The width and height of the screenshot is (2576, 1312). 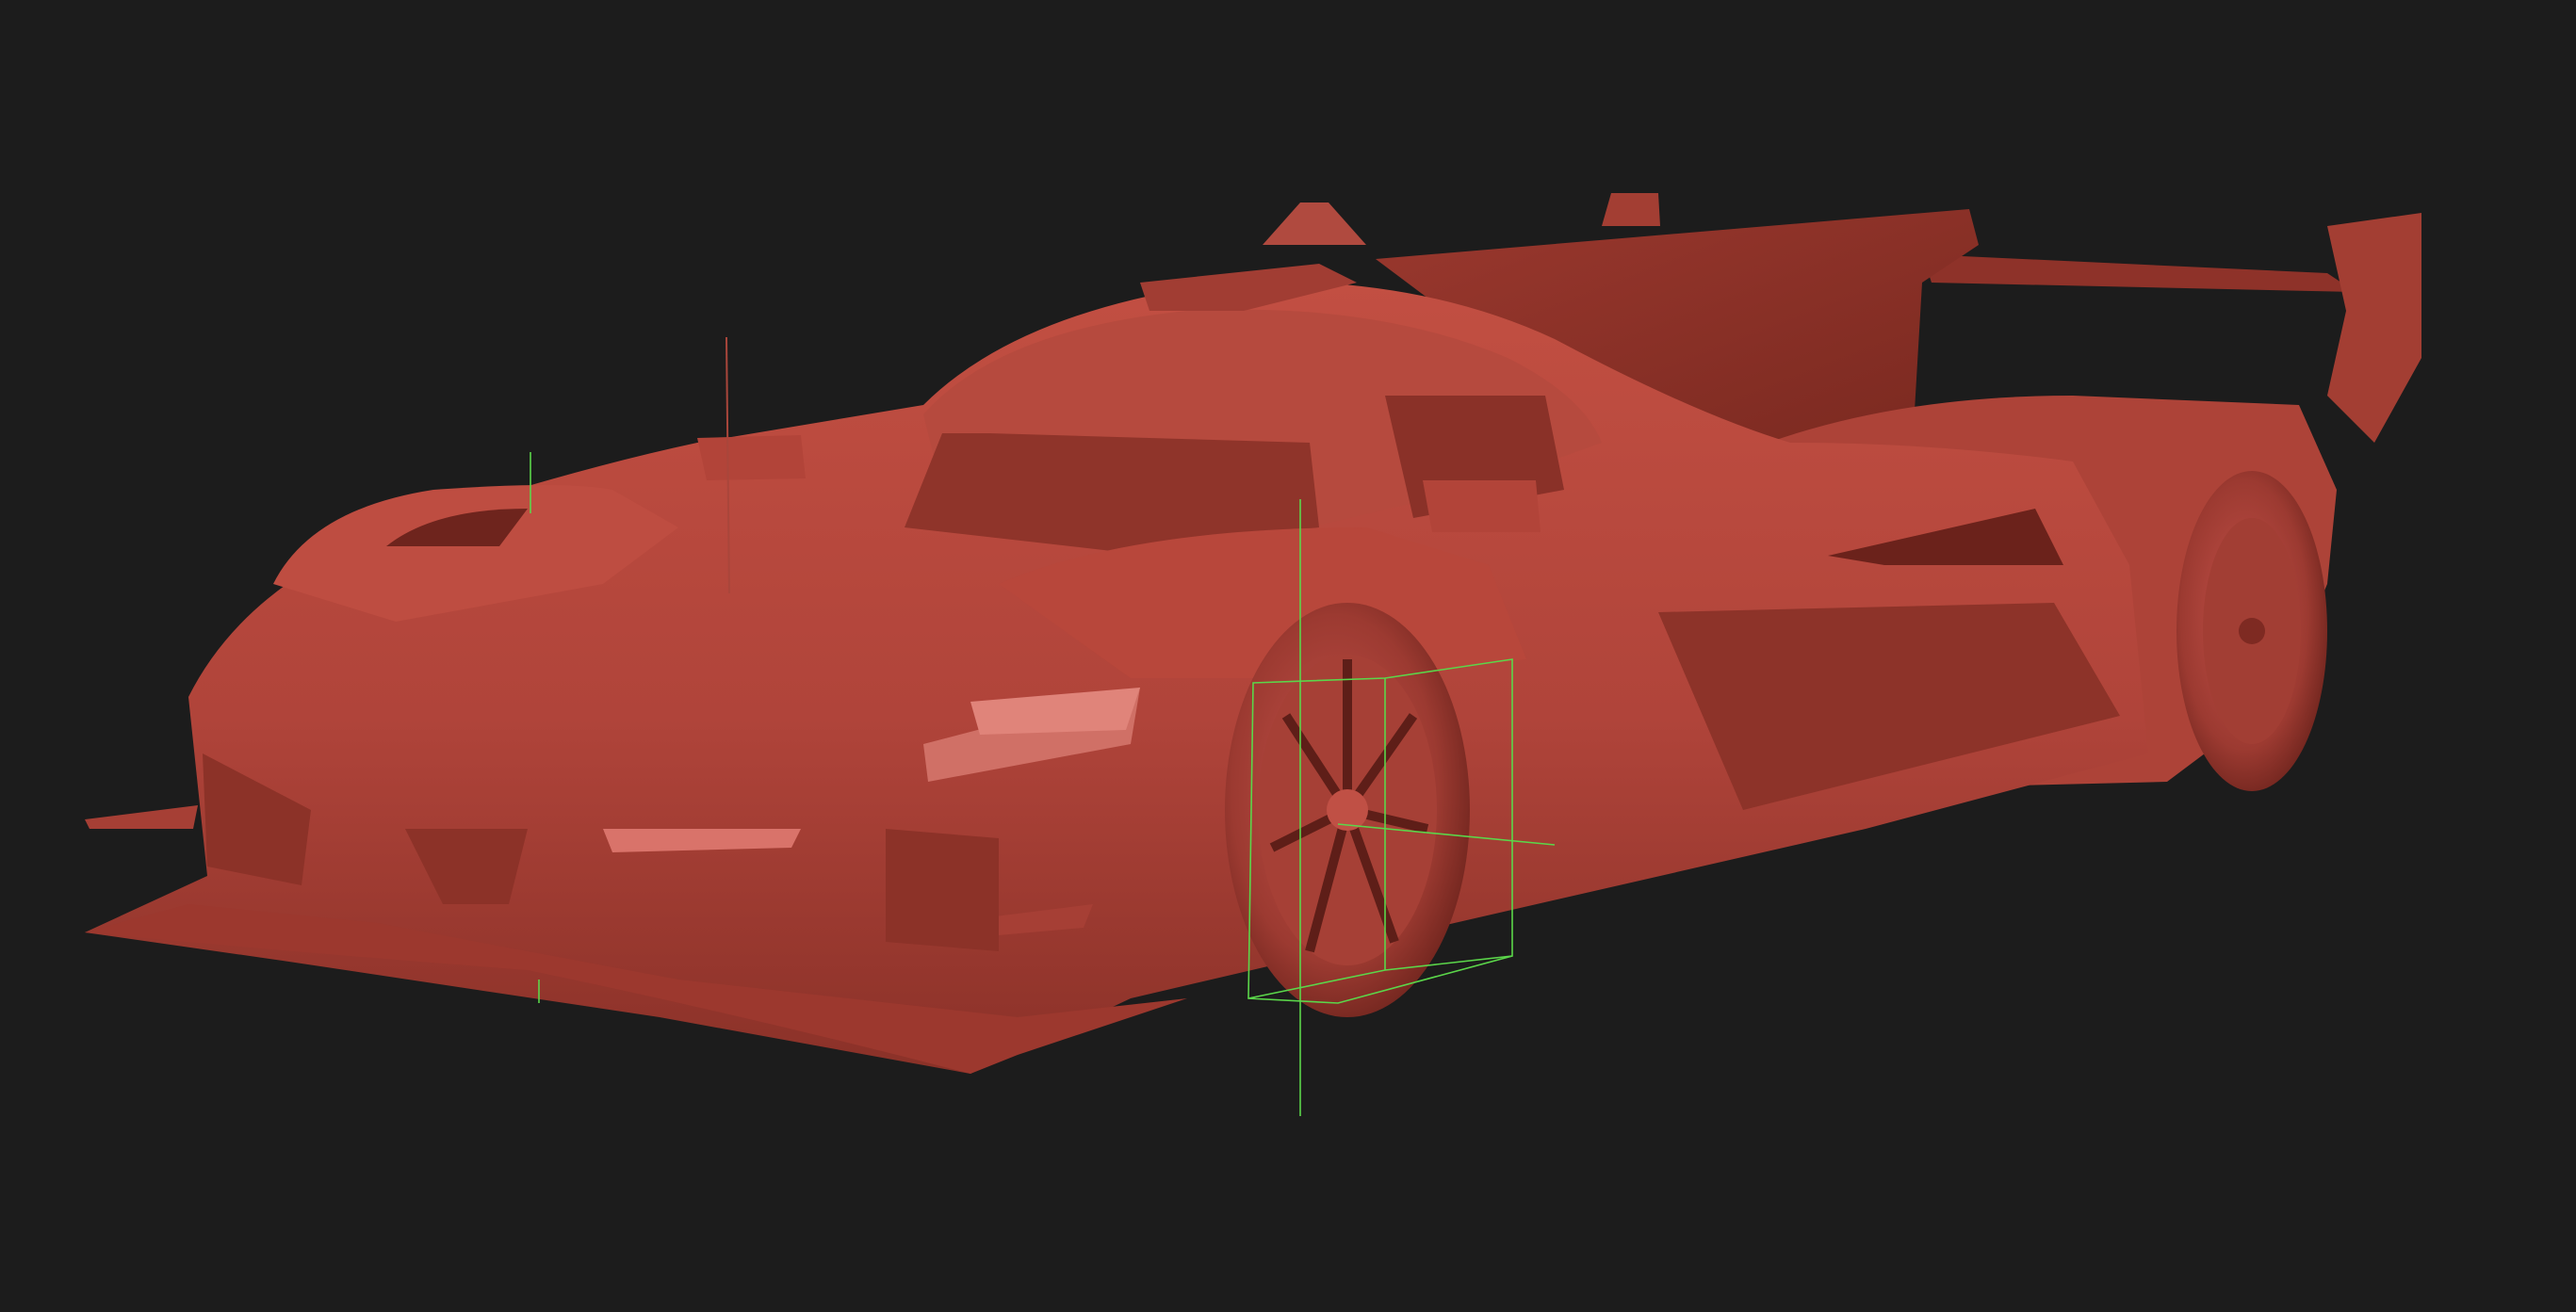 What do you see at coordinates (942, 890) in the screenshot?
I see `right-intake` at bounding box center [942, 890].